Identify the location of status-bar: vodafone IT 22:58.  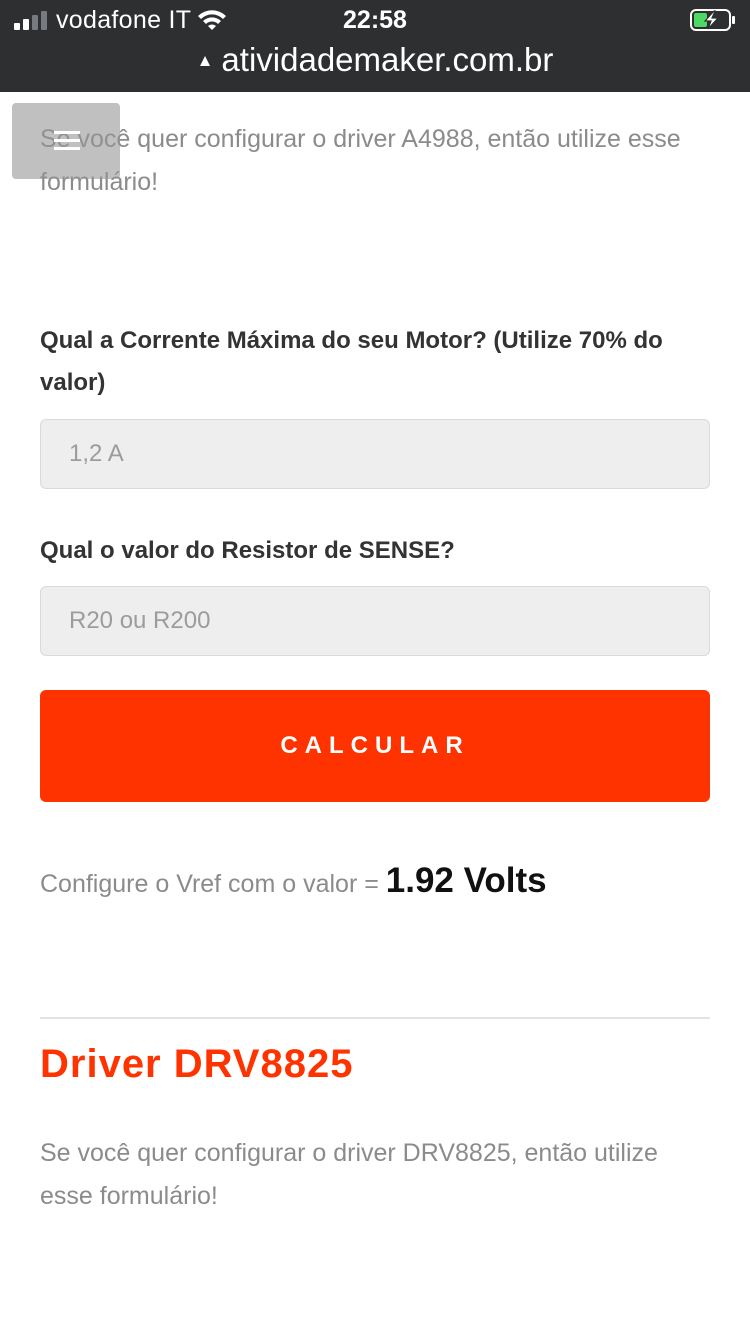
(375, 20).